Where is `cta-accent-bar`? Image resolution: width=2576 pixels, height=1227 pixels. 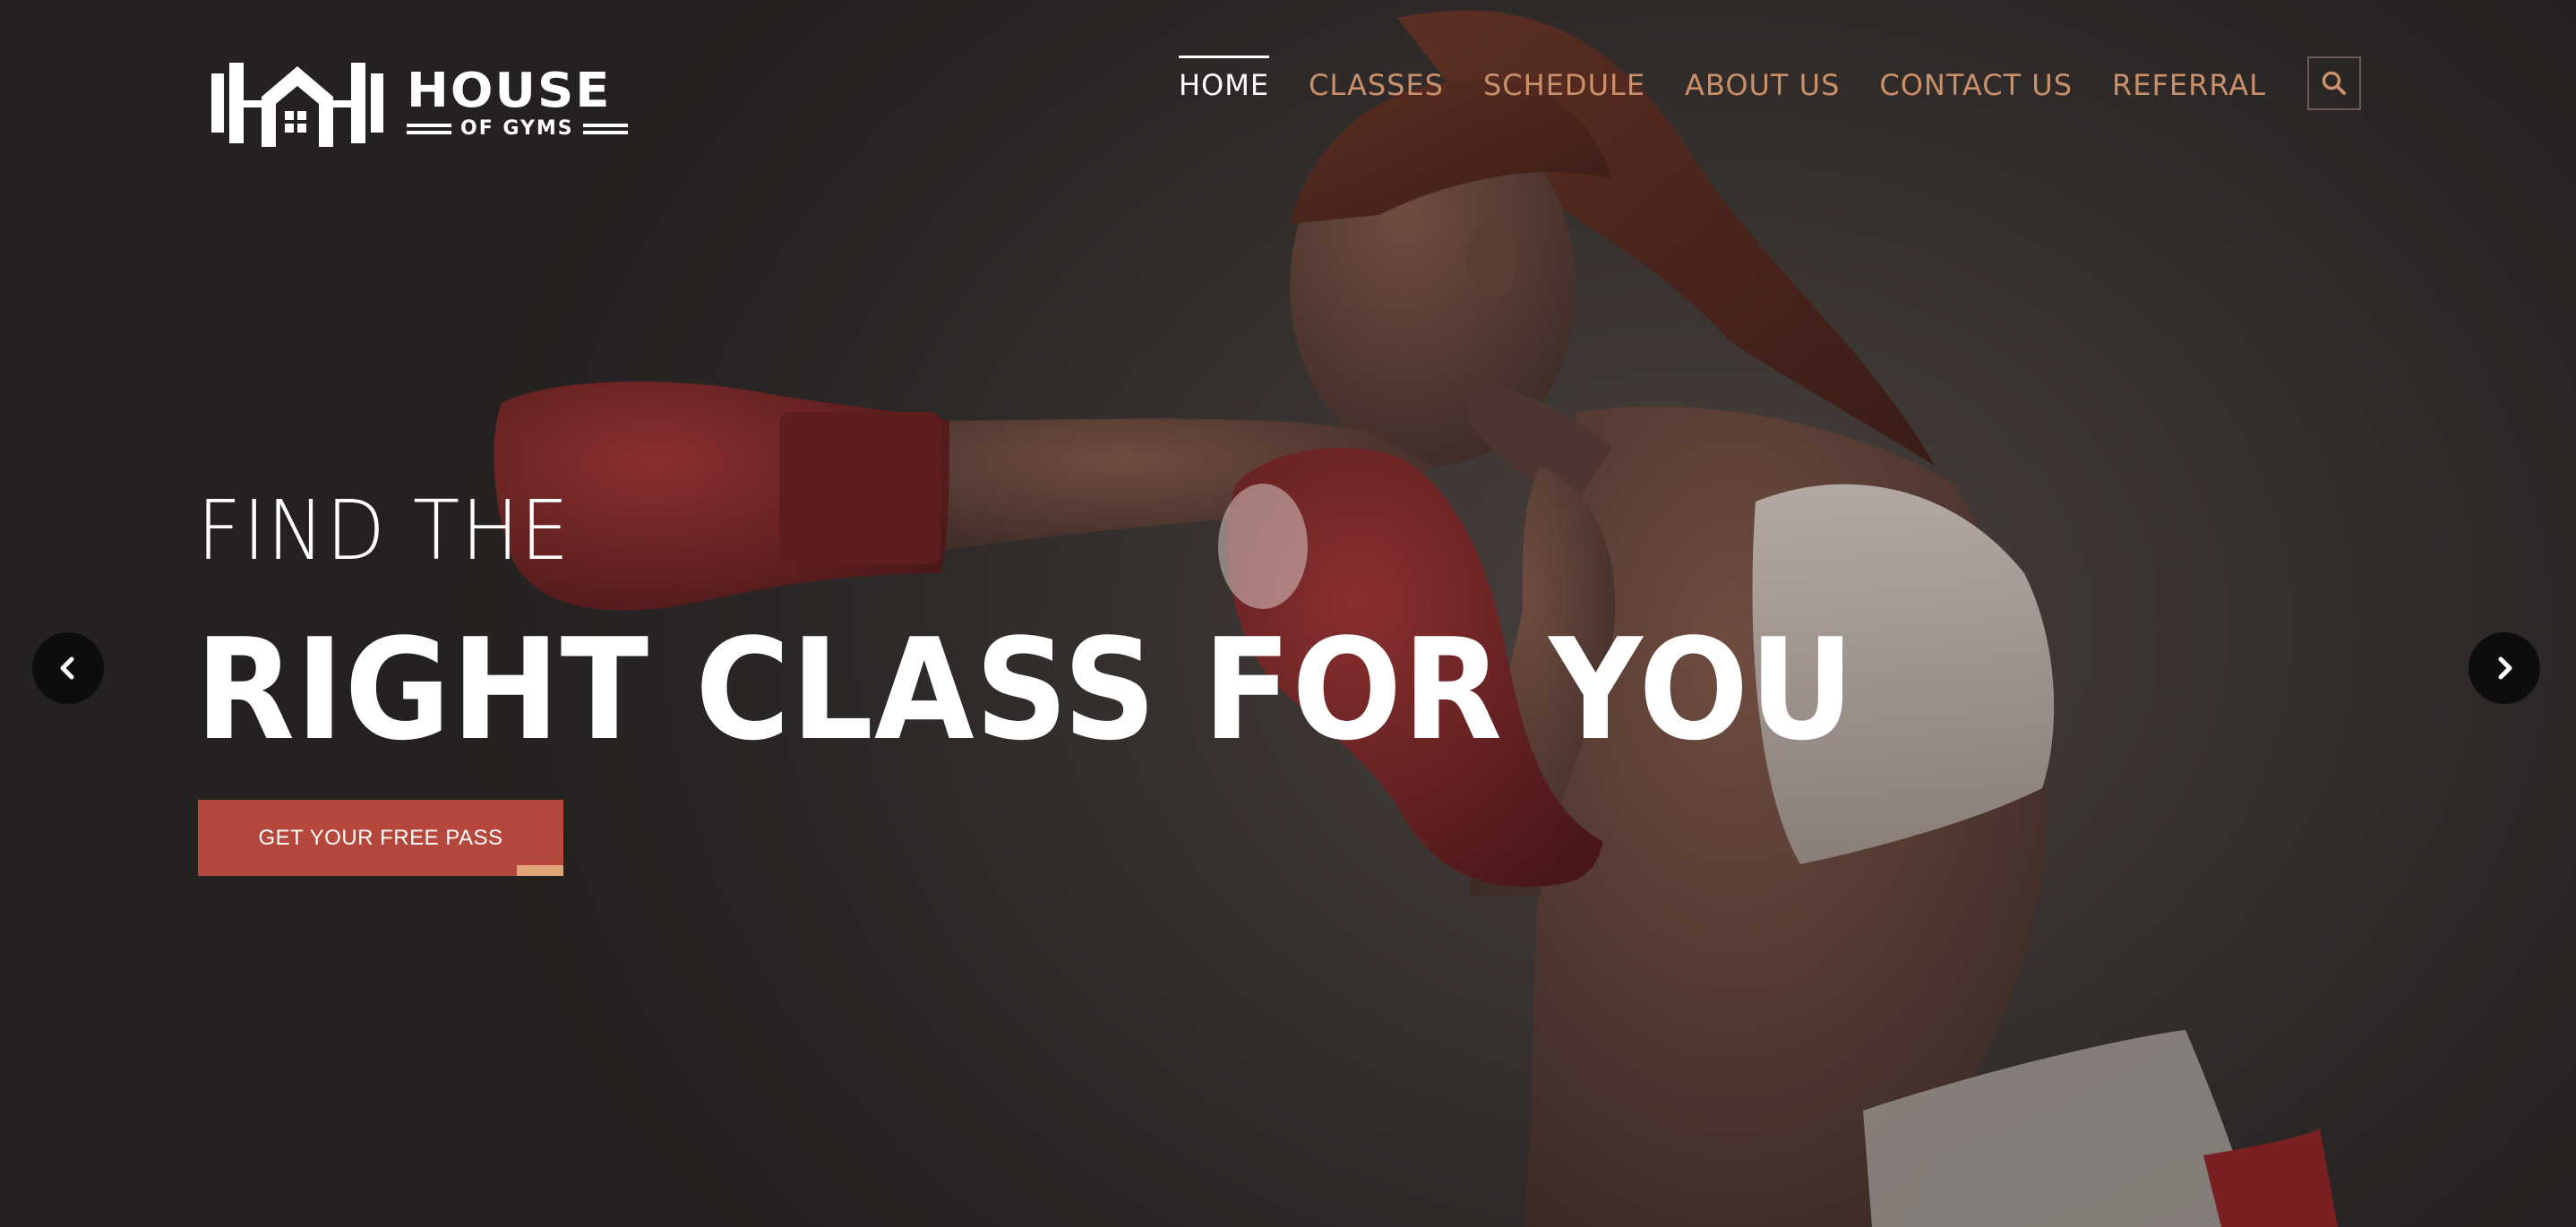 cta-accent-bar is located at coordinates (540, 870).